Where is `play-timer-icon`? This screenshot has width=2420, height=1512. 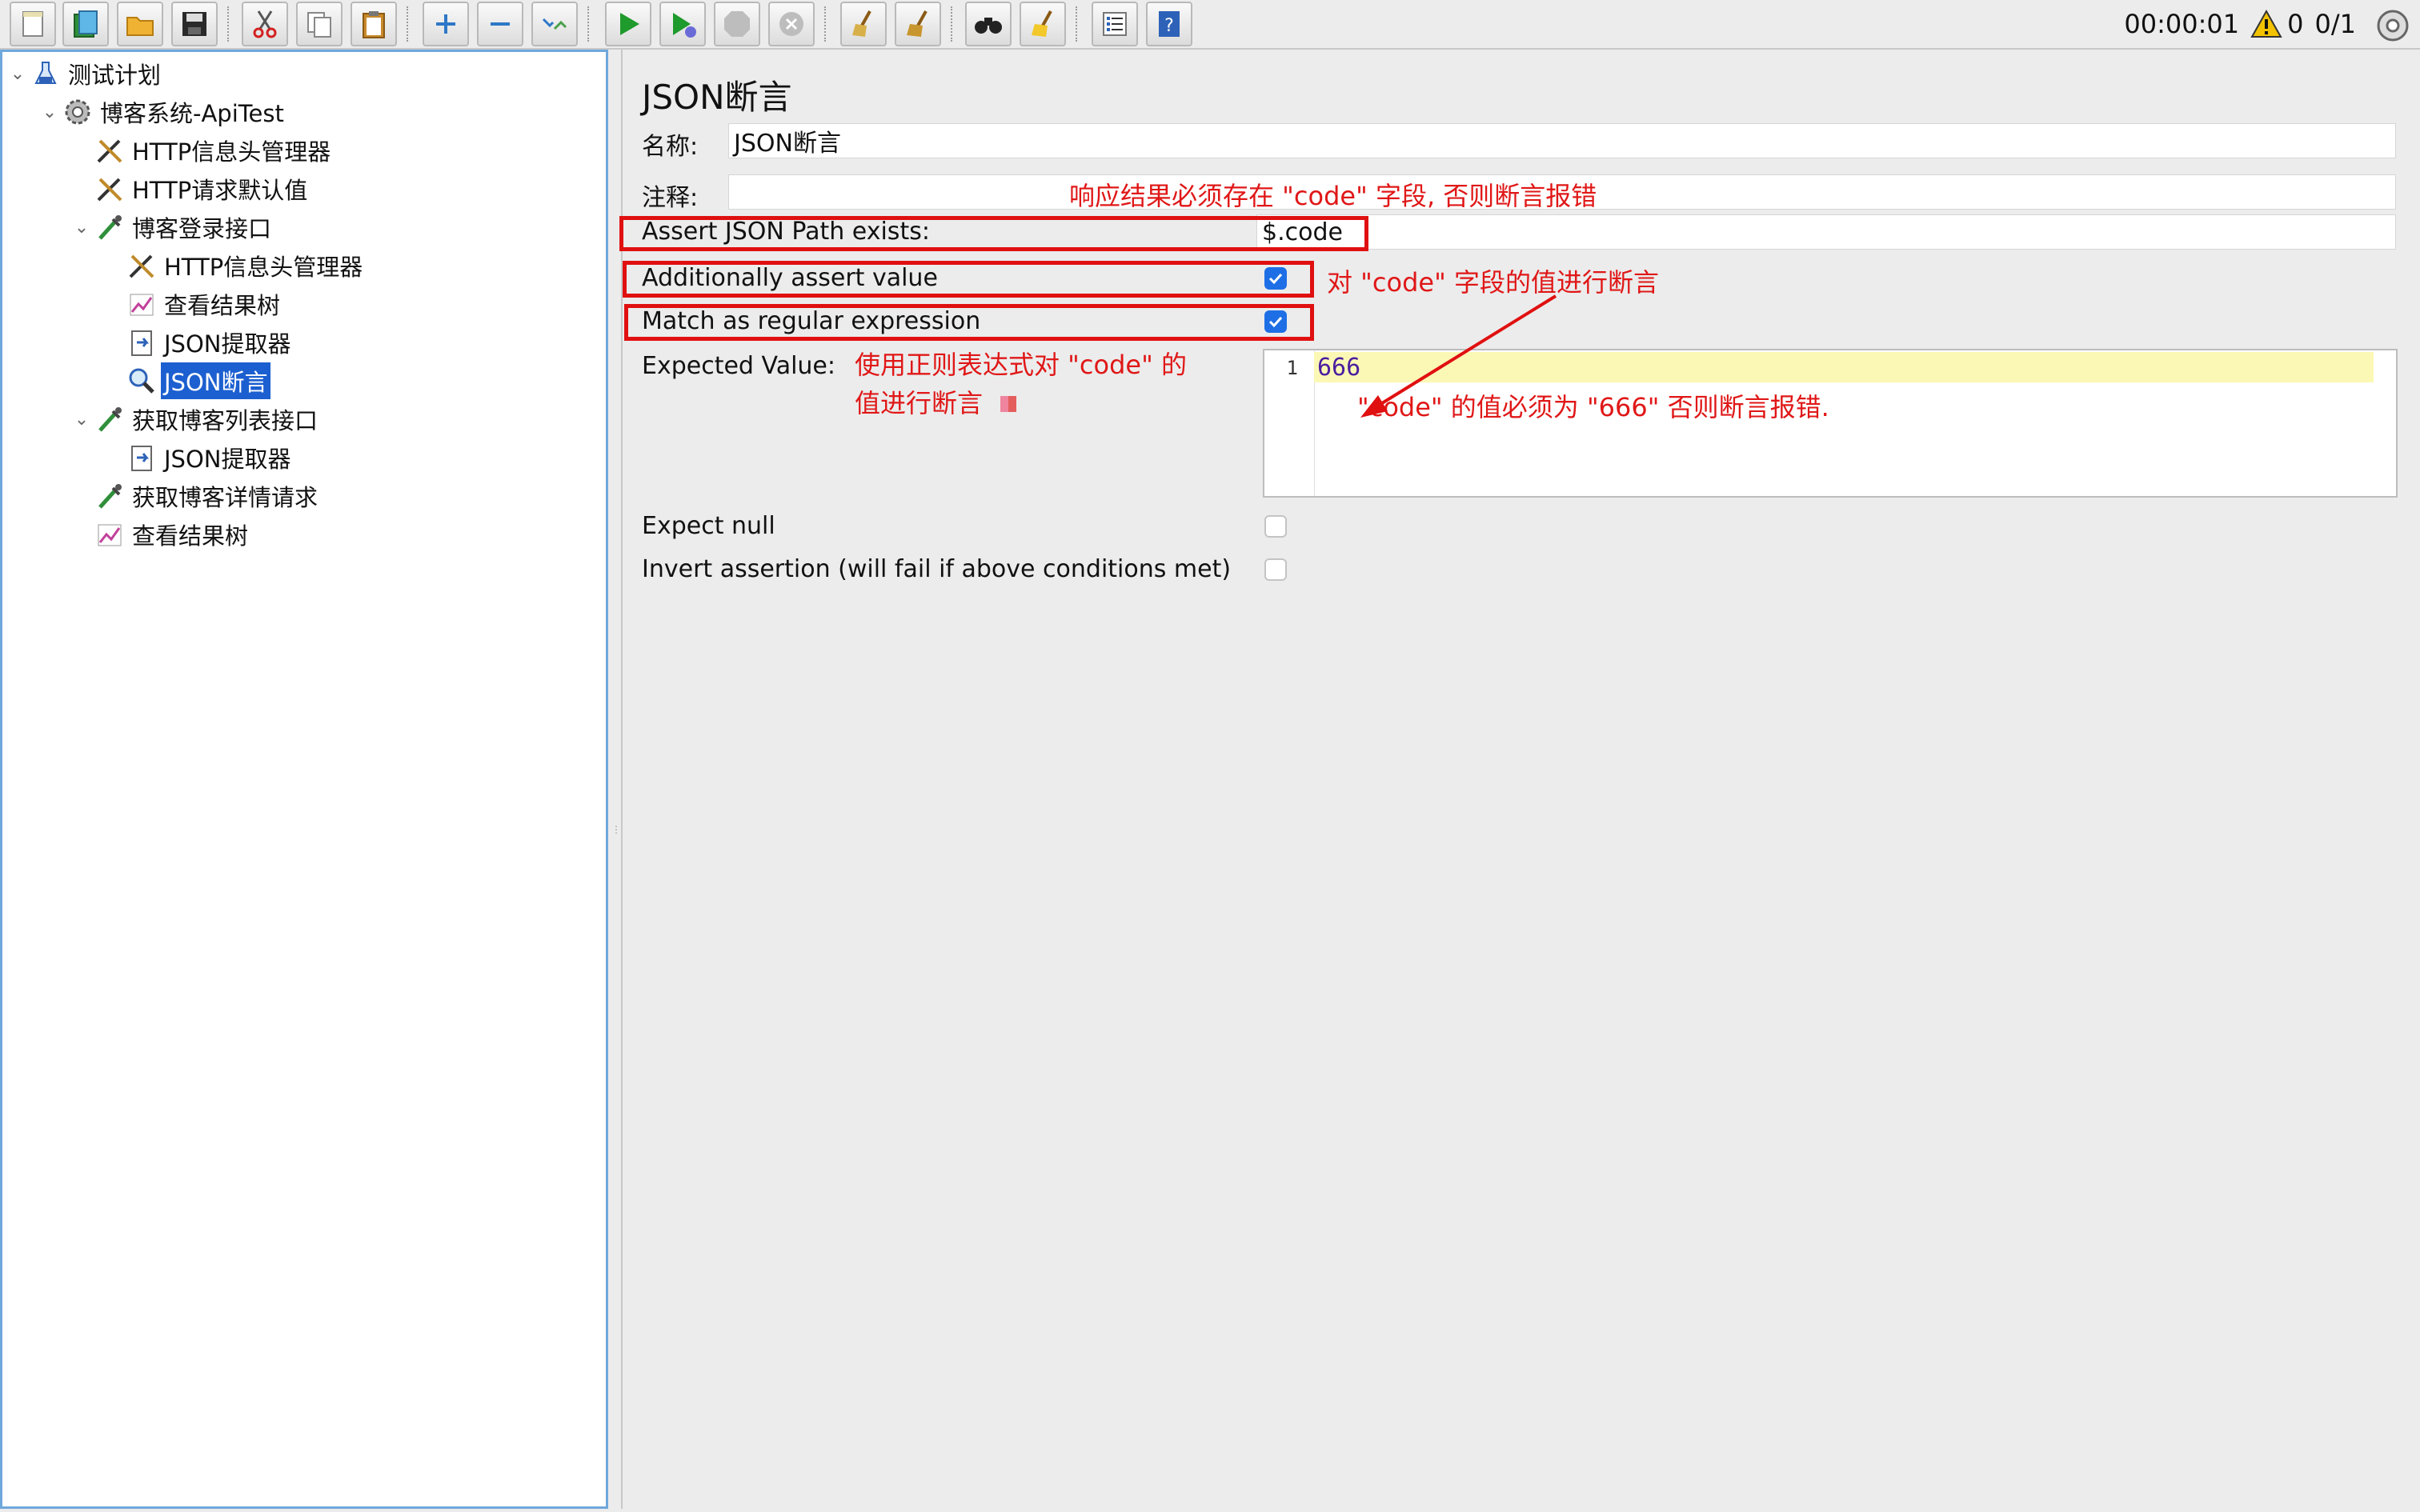 play-timer-icon is located at coordinates (684, 25).